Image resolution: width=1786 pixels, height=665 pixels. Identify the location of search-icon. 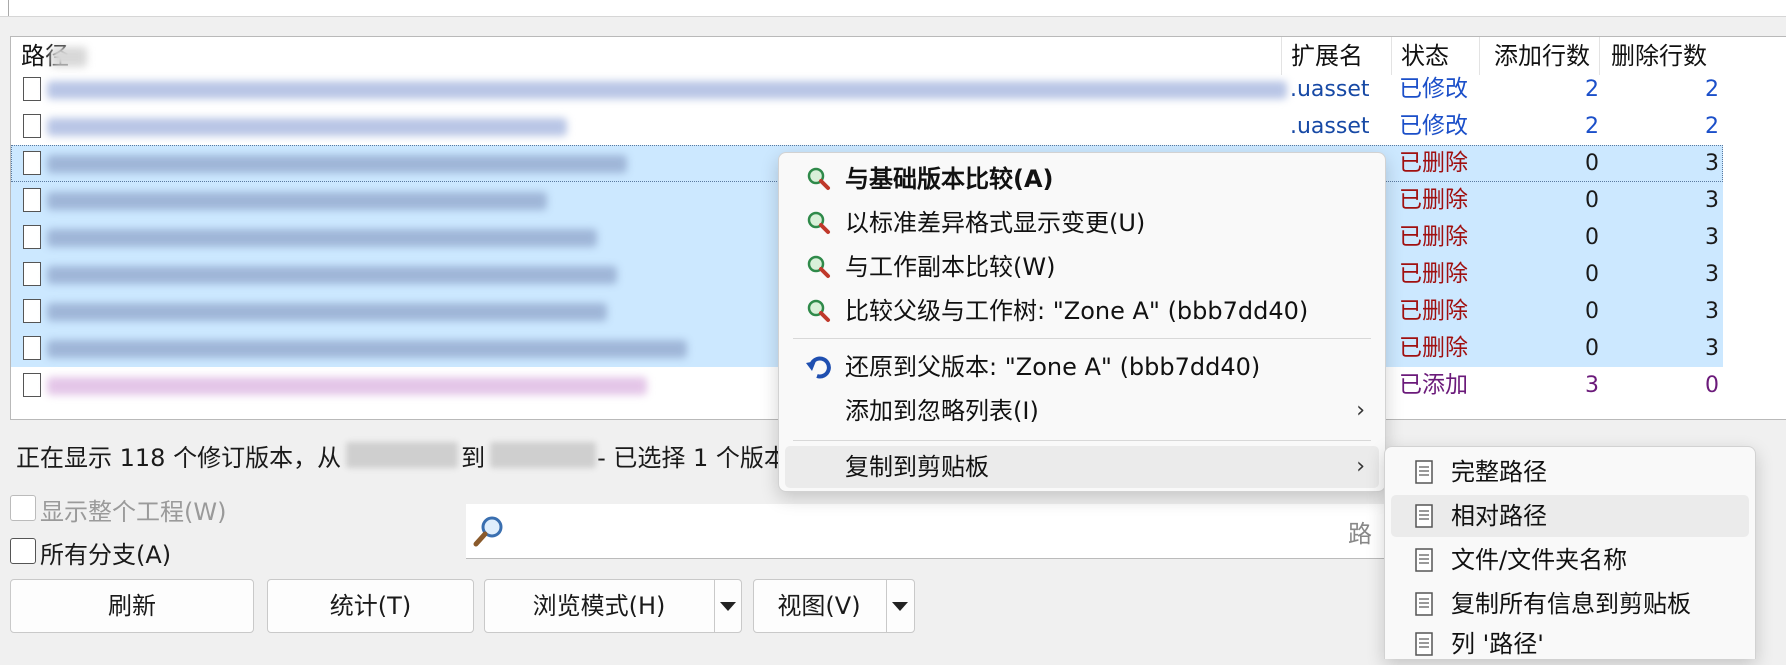
(488, 531).